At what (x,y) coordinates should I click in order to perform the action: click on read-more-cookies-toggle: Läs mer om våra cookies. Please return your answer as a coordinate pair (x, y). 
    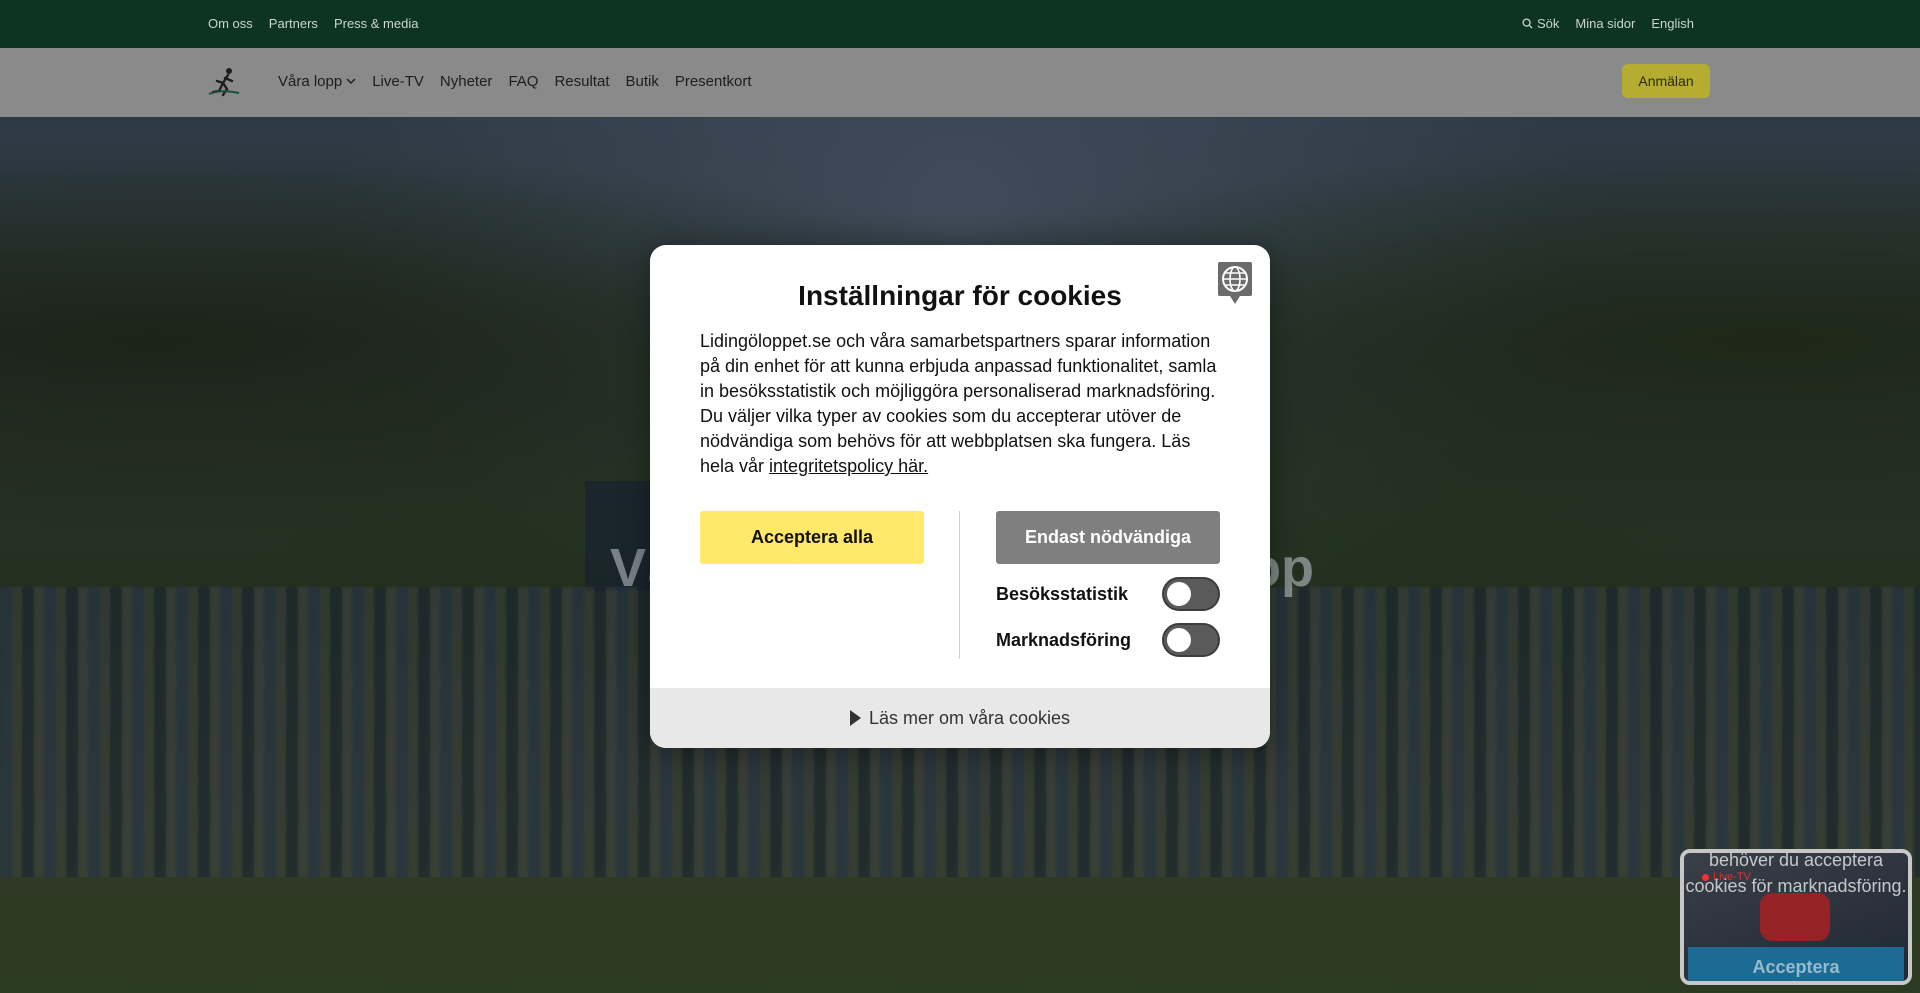
    Looking at the image, I should click on (960, 718).